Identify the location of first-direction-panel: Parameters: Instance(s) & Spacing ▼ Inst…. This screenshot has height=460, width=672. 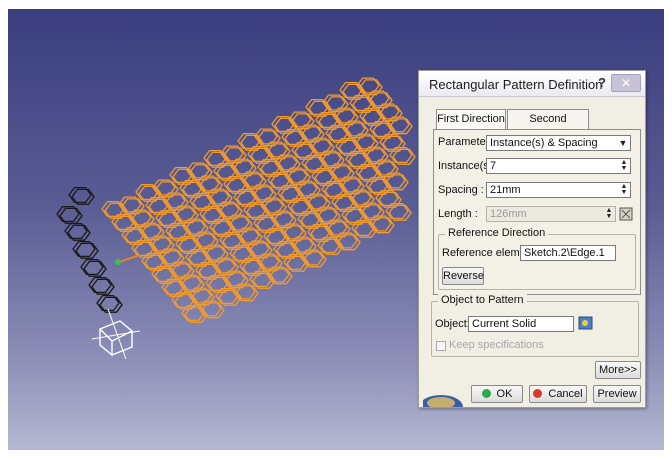
(537, 212).